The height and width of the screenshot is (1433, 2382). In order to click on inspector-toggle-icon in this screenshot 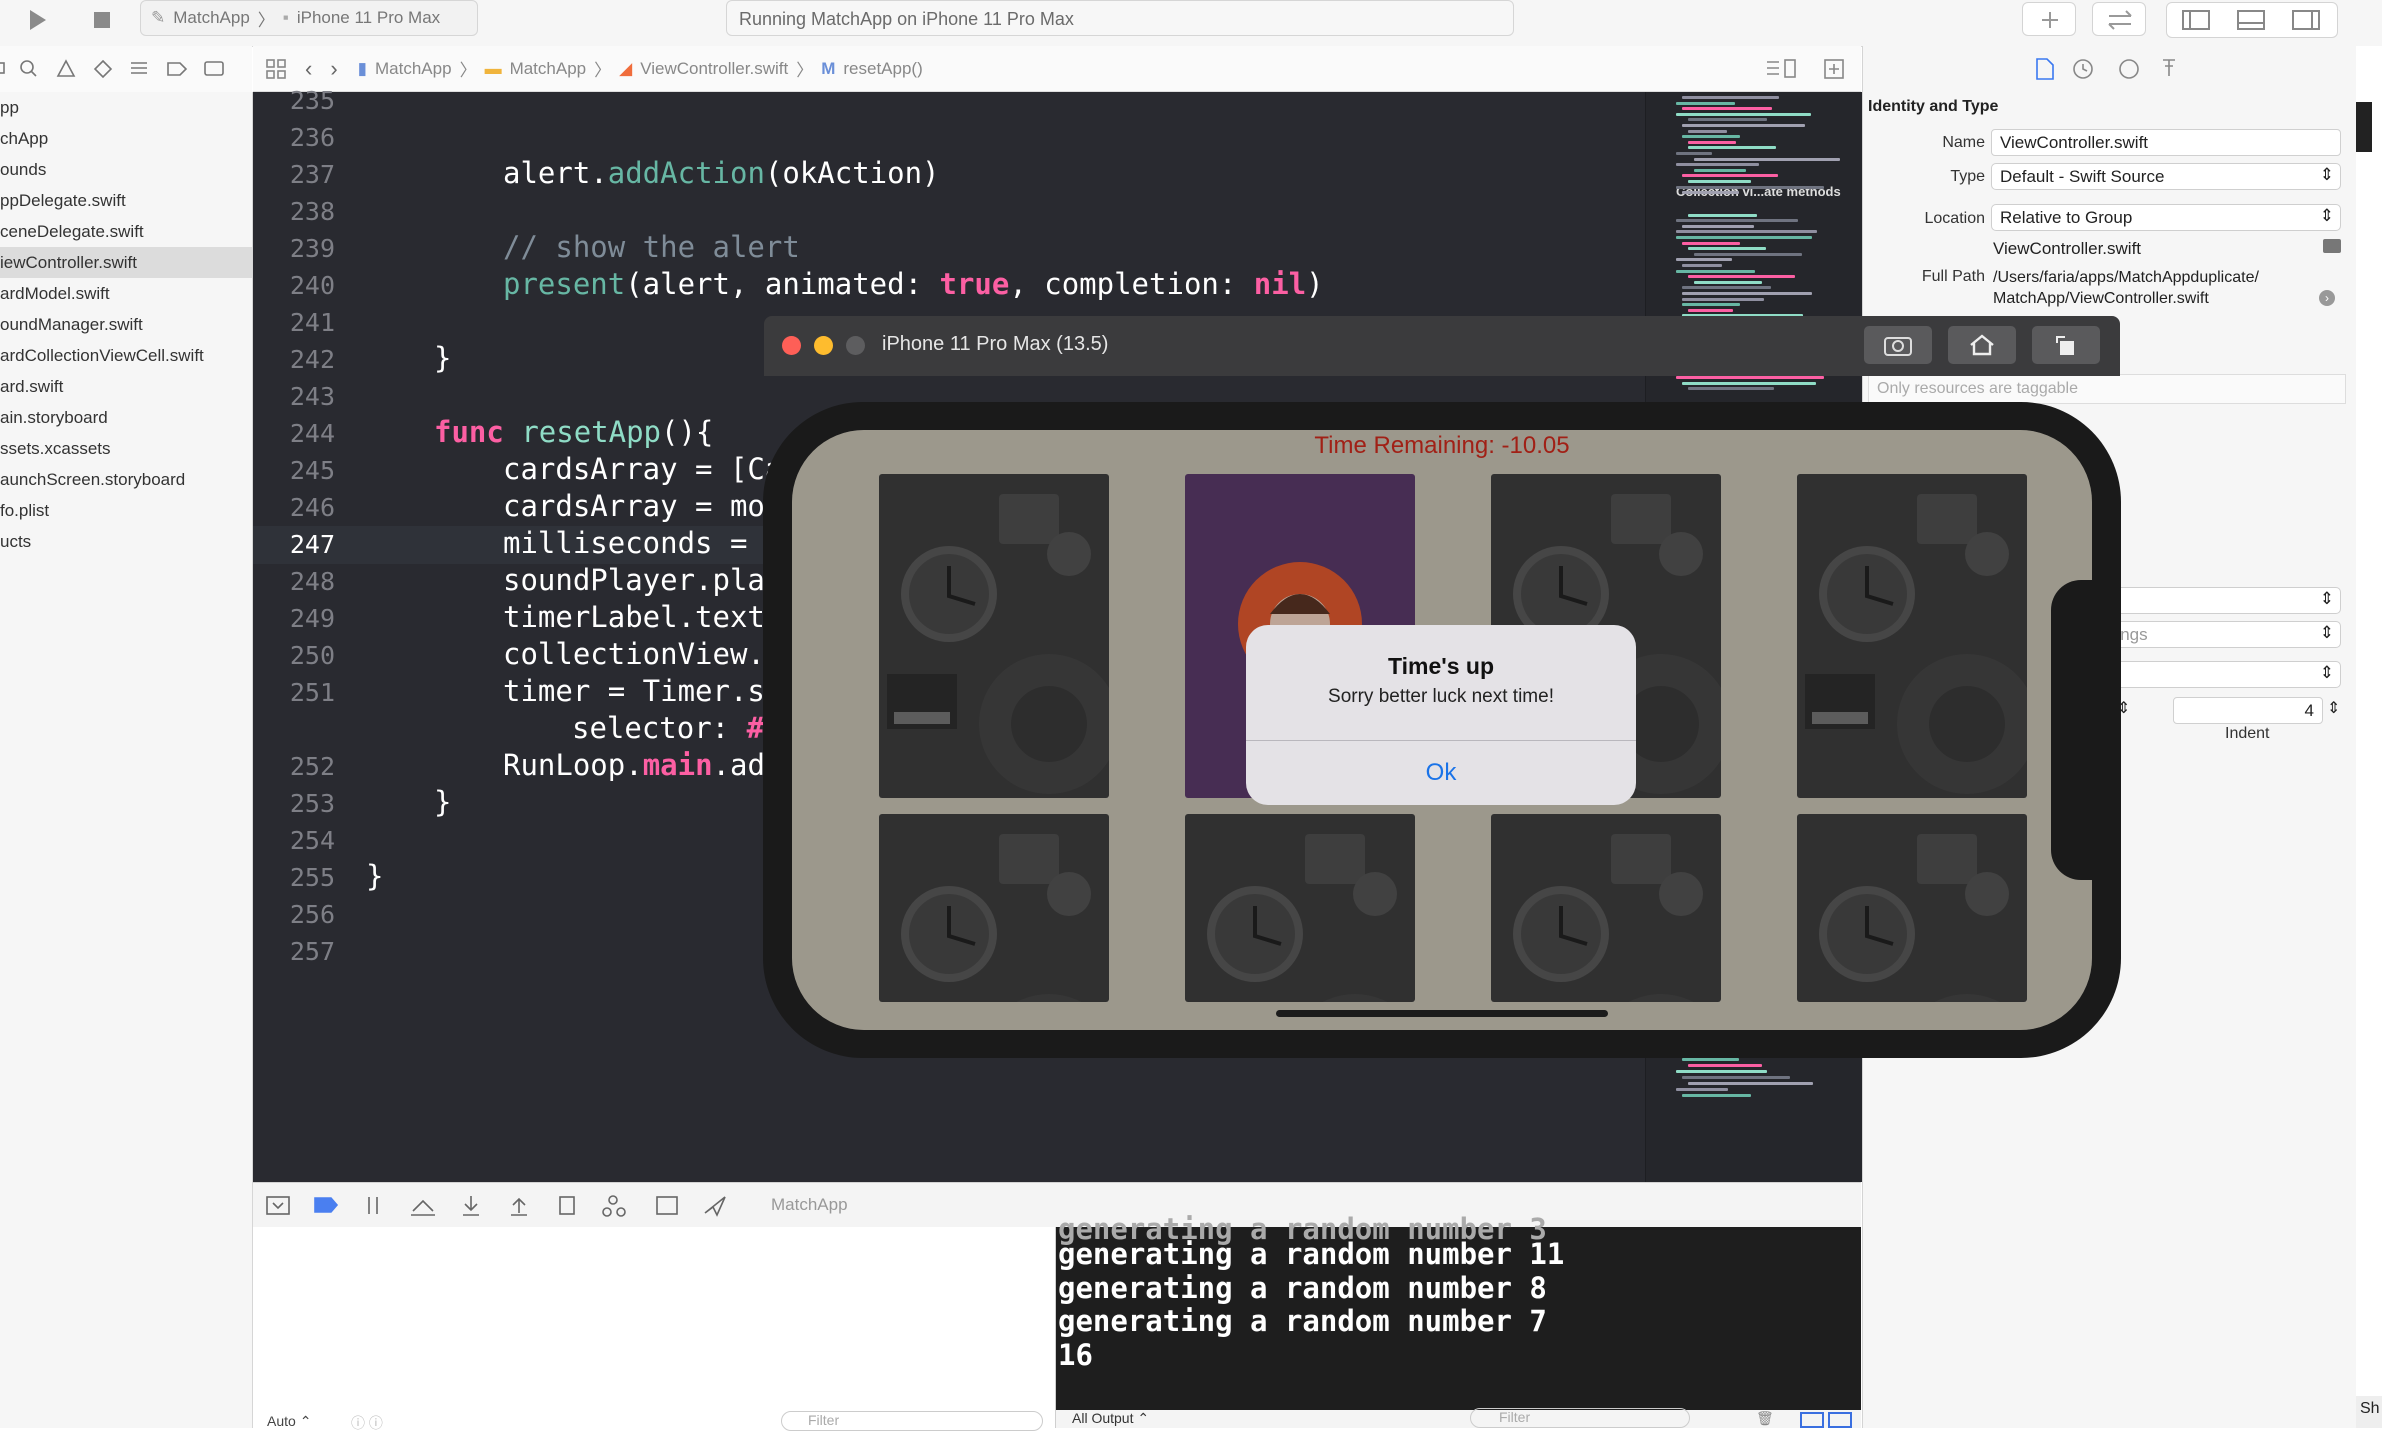, I will do `click(2307, 20)`.